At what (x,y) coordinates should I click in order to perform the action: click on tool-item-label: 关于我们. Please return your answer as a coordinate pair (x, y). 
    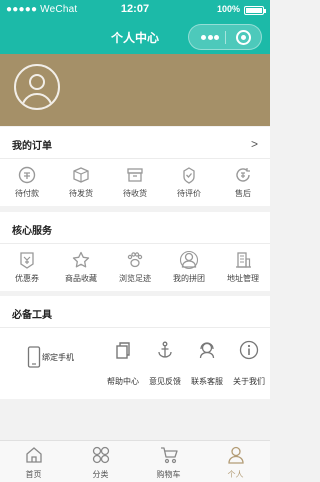
    Looking at the image, I should click on (249, 381).